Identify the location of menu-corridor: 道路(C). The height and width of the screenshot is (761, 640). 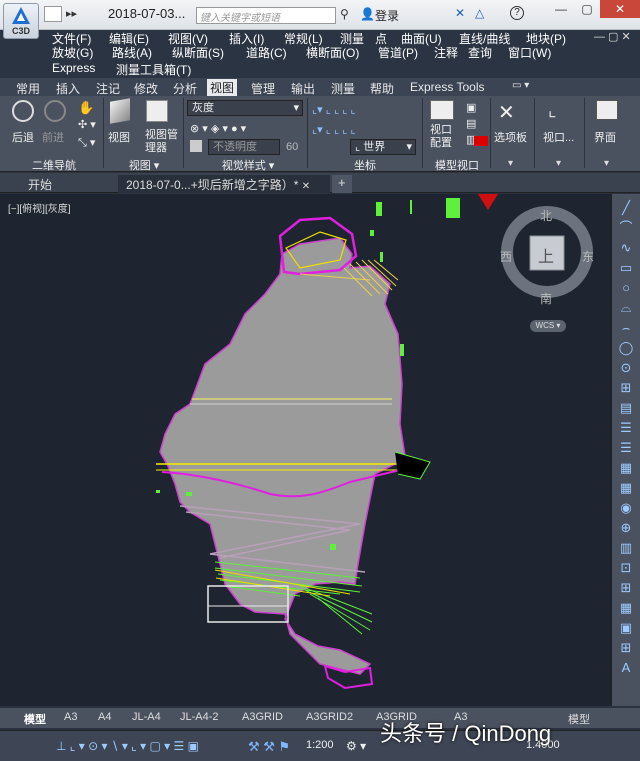
(266, 52).